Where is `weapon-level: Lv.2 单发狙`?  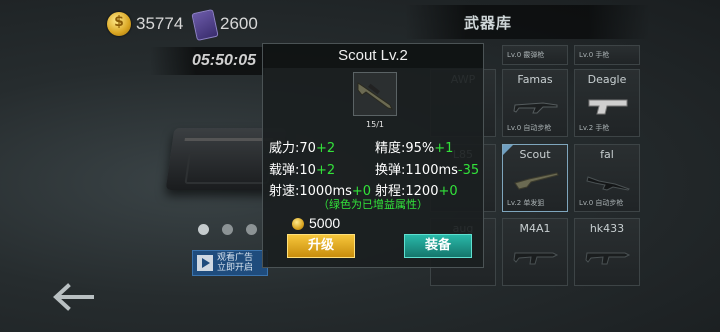
weapon-level: Lv.2 单发狙 is located at coordinates (526, 203).